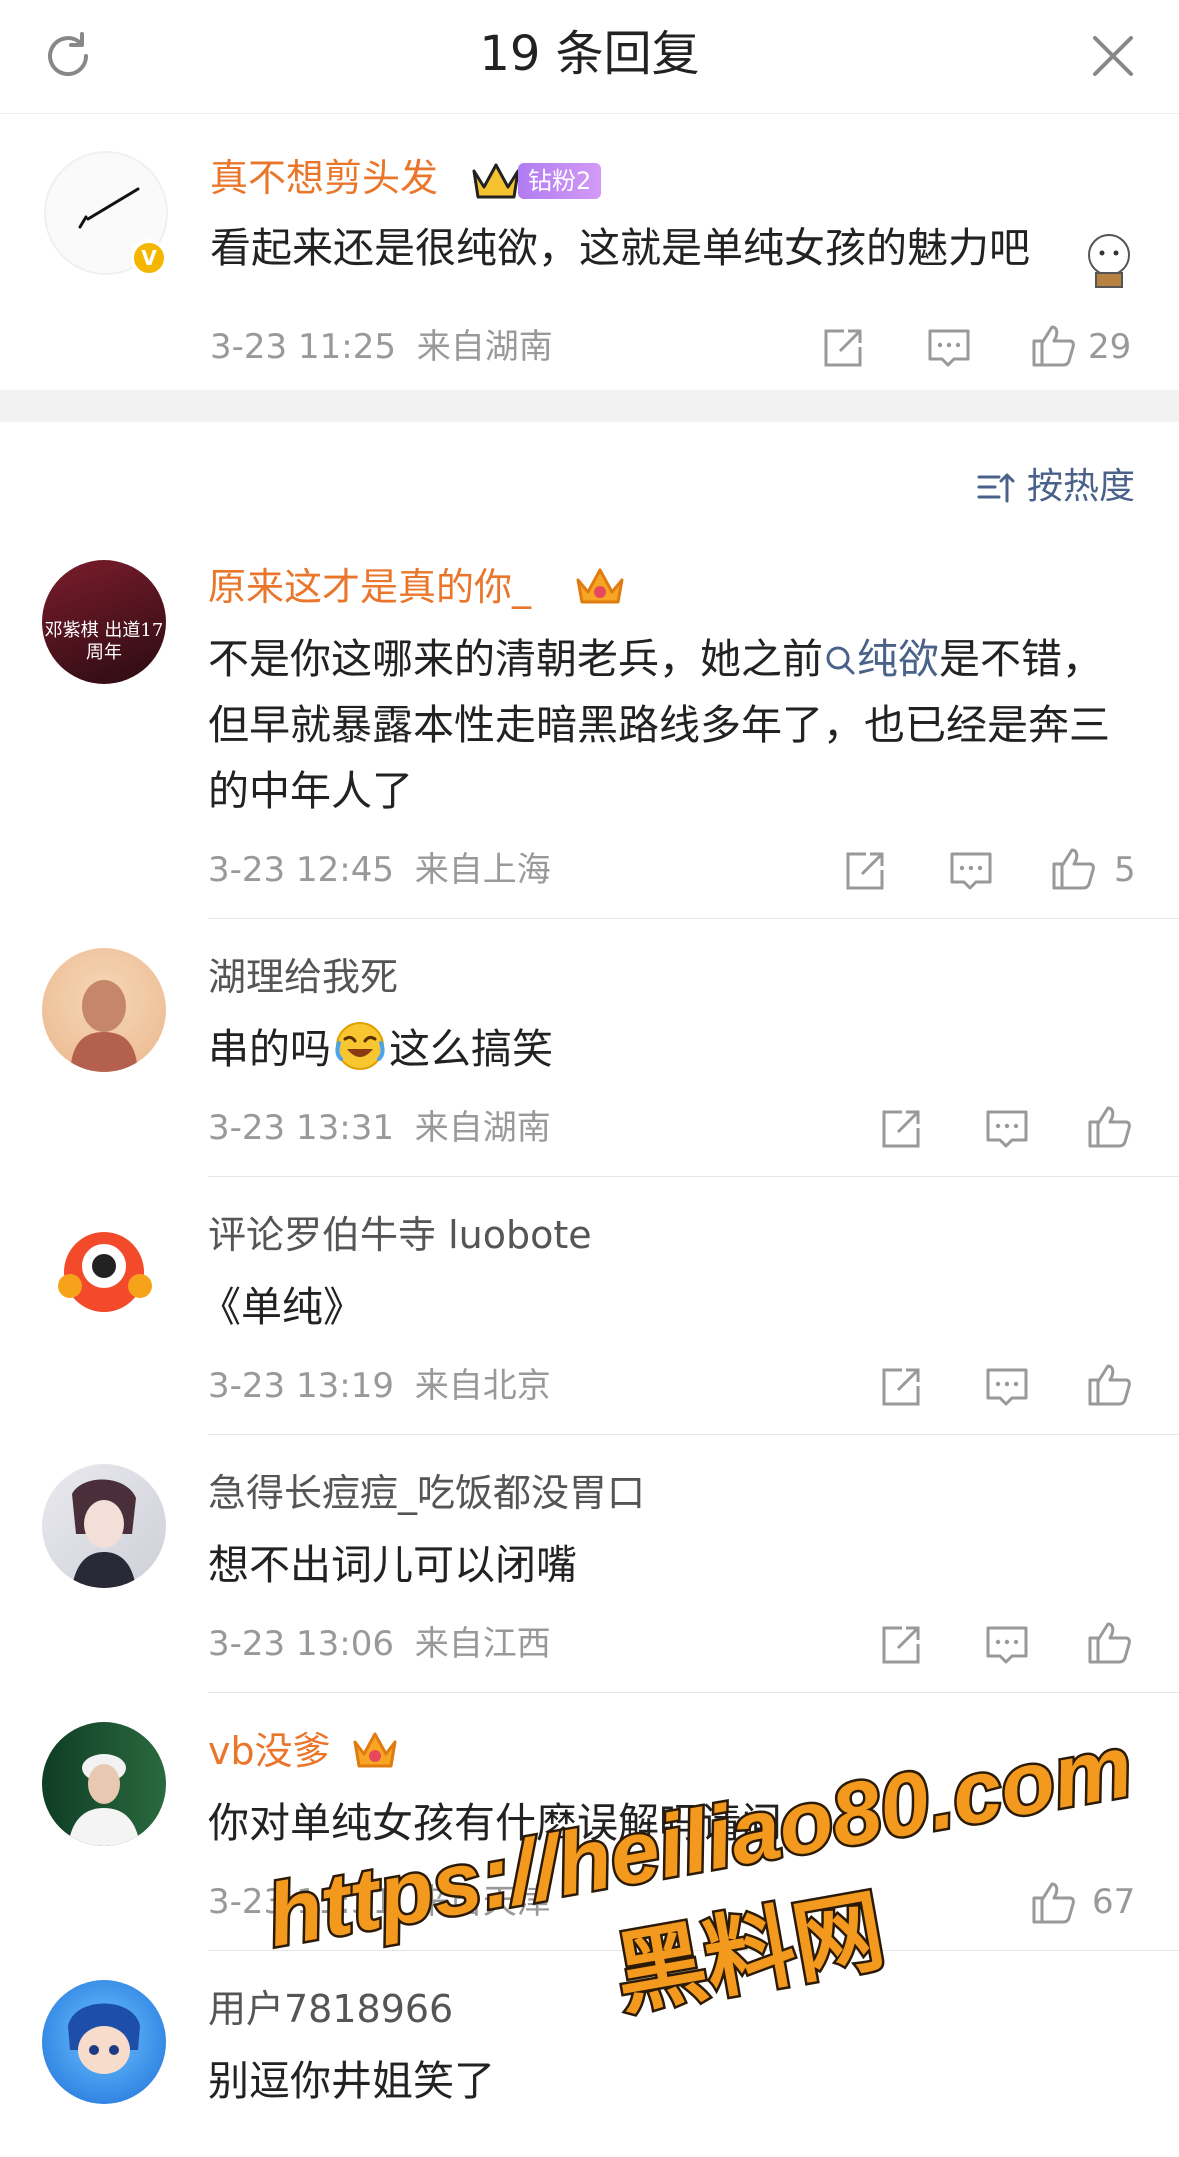  I want to click on comment-location: 来自天津, so click(482, 1902).